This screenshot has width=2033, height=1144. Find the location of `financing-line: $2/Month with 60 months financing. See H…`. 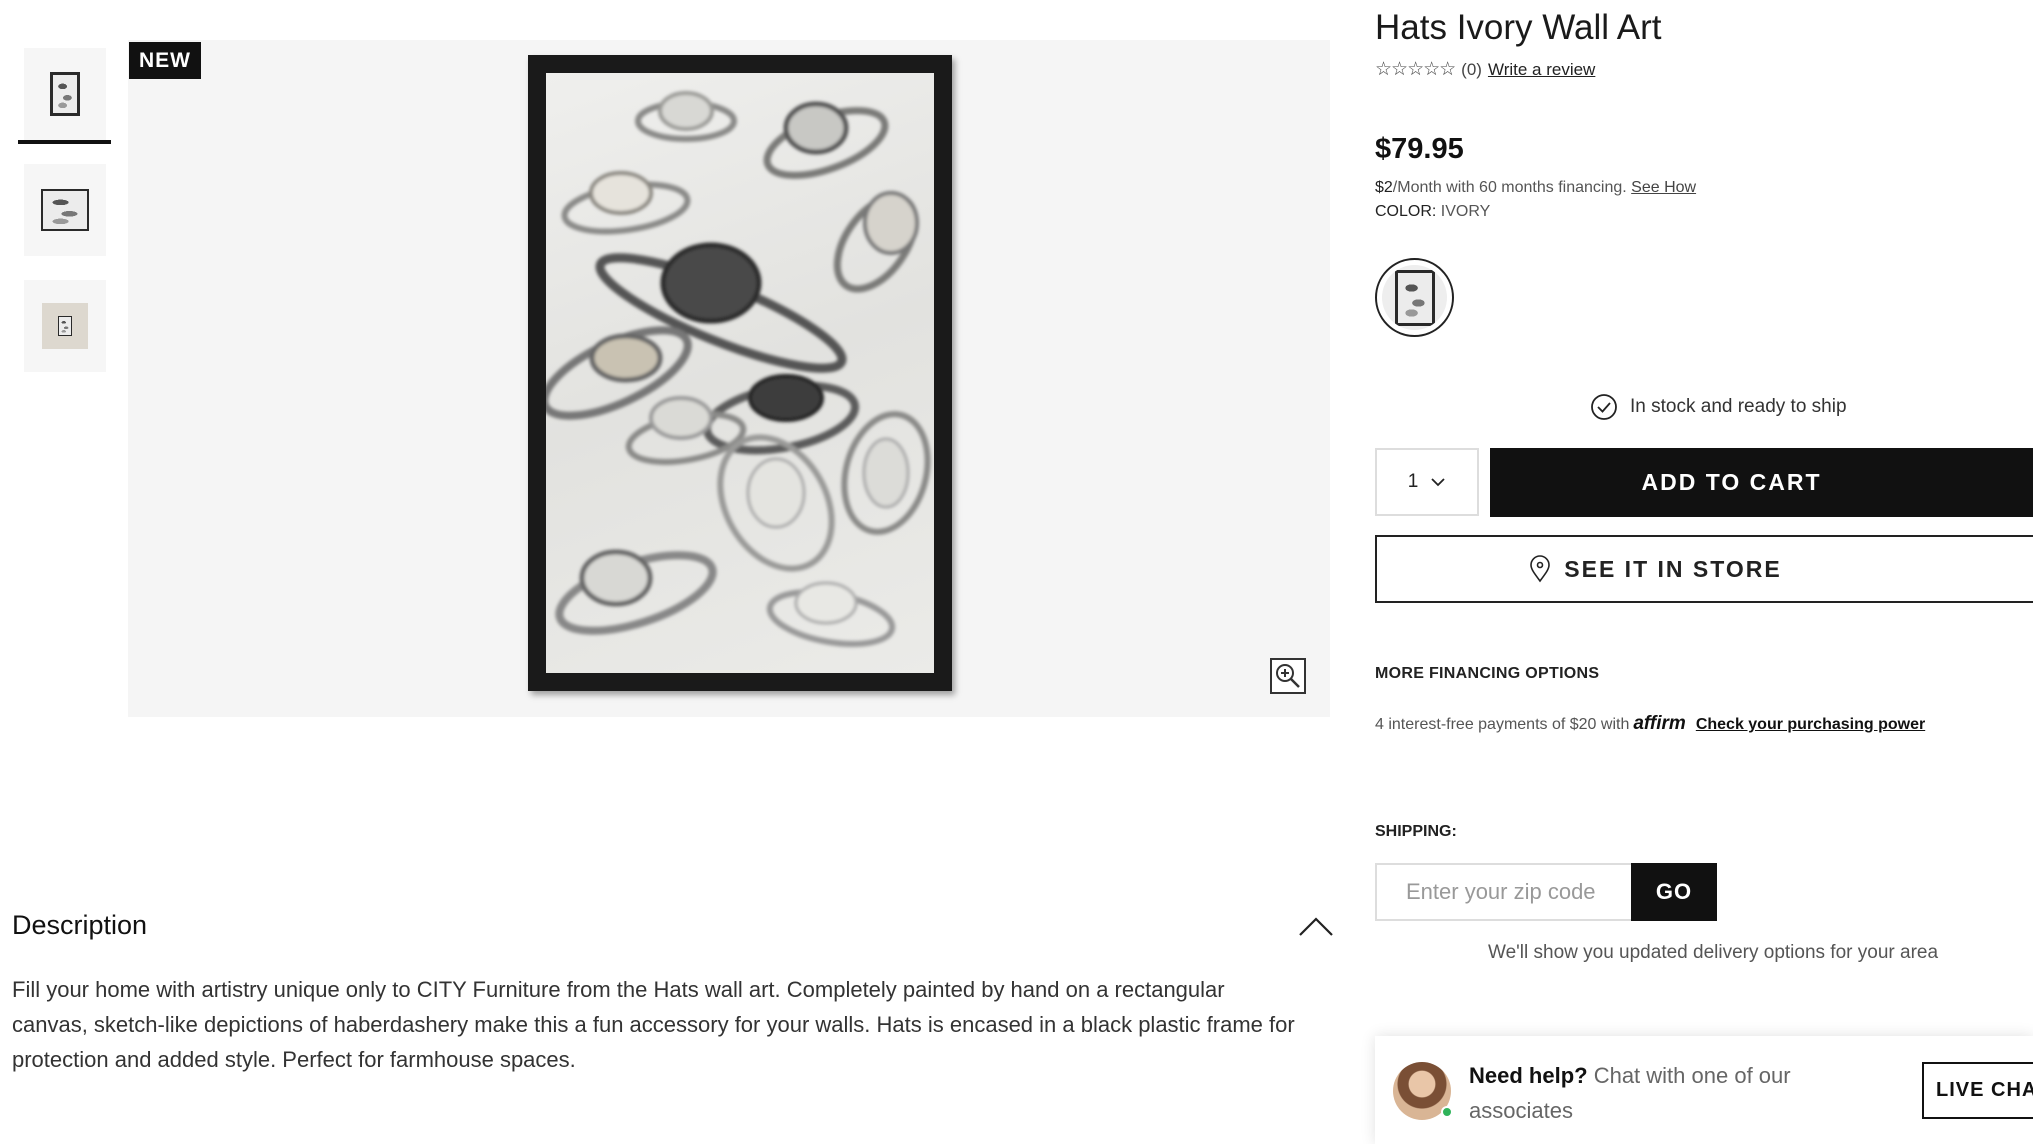

financing-line: $2/Month with 60 months financing. See H… is located at coordinates (1535, 188).